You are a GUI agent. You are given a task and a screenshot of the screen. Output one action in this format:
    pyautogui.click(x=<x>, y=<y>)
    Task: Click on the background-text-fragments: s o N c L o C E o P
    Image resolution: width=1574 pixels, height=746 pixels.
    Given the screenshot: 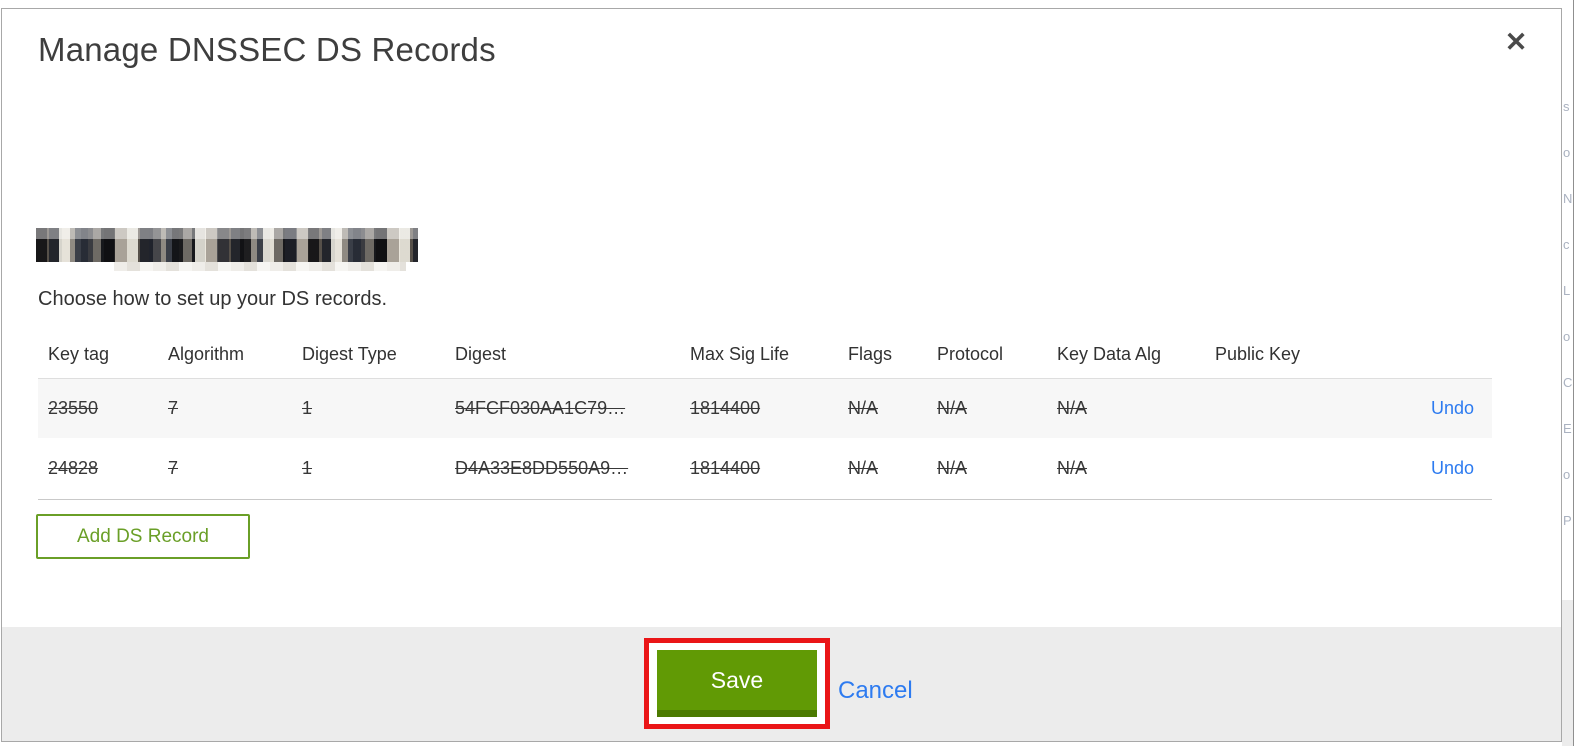 What is the action you would take?
    pyautogui.click(x=1568, y=313)
    